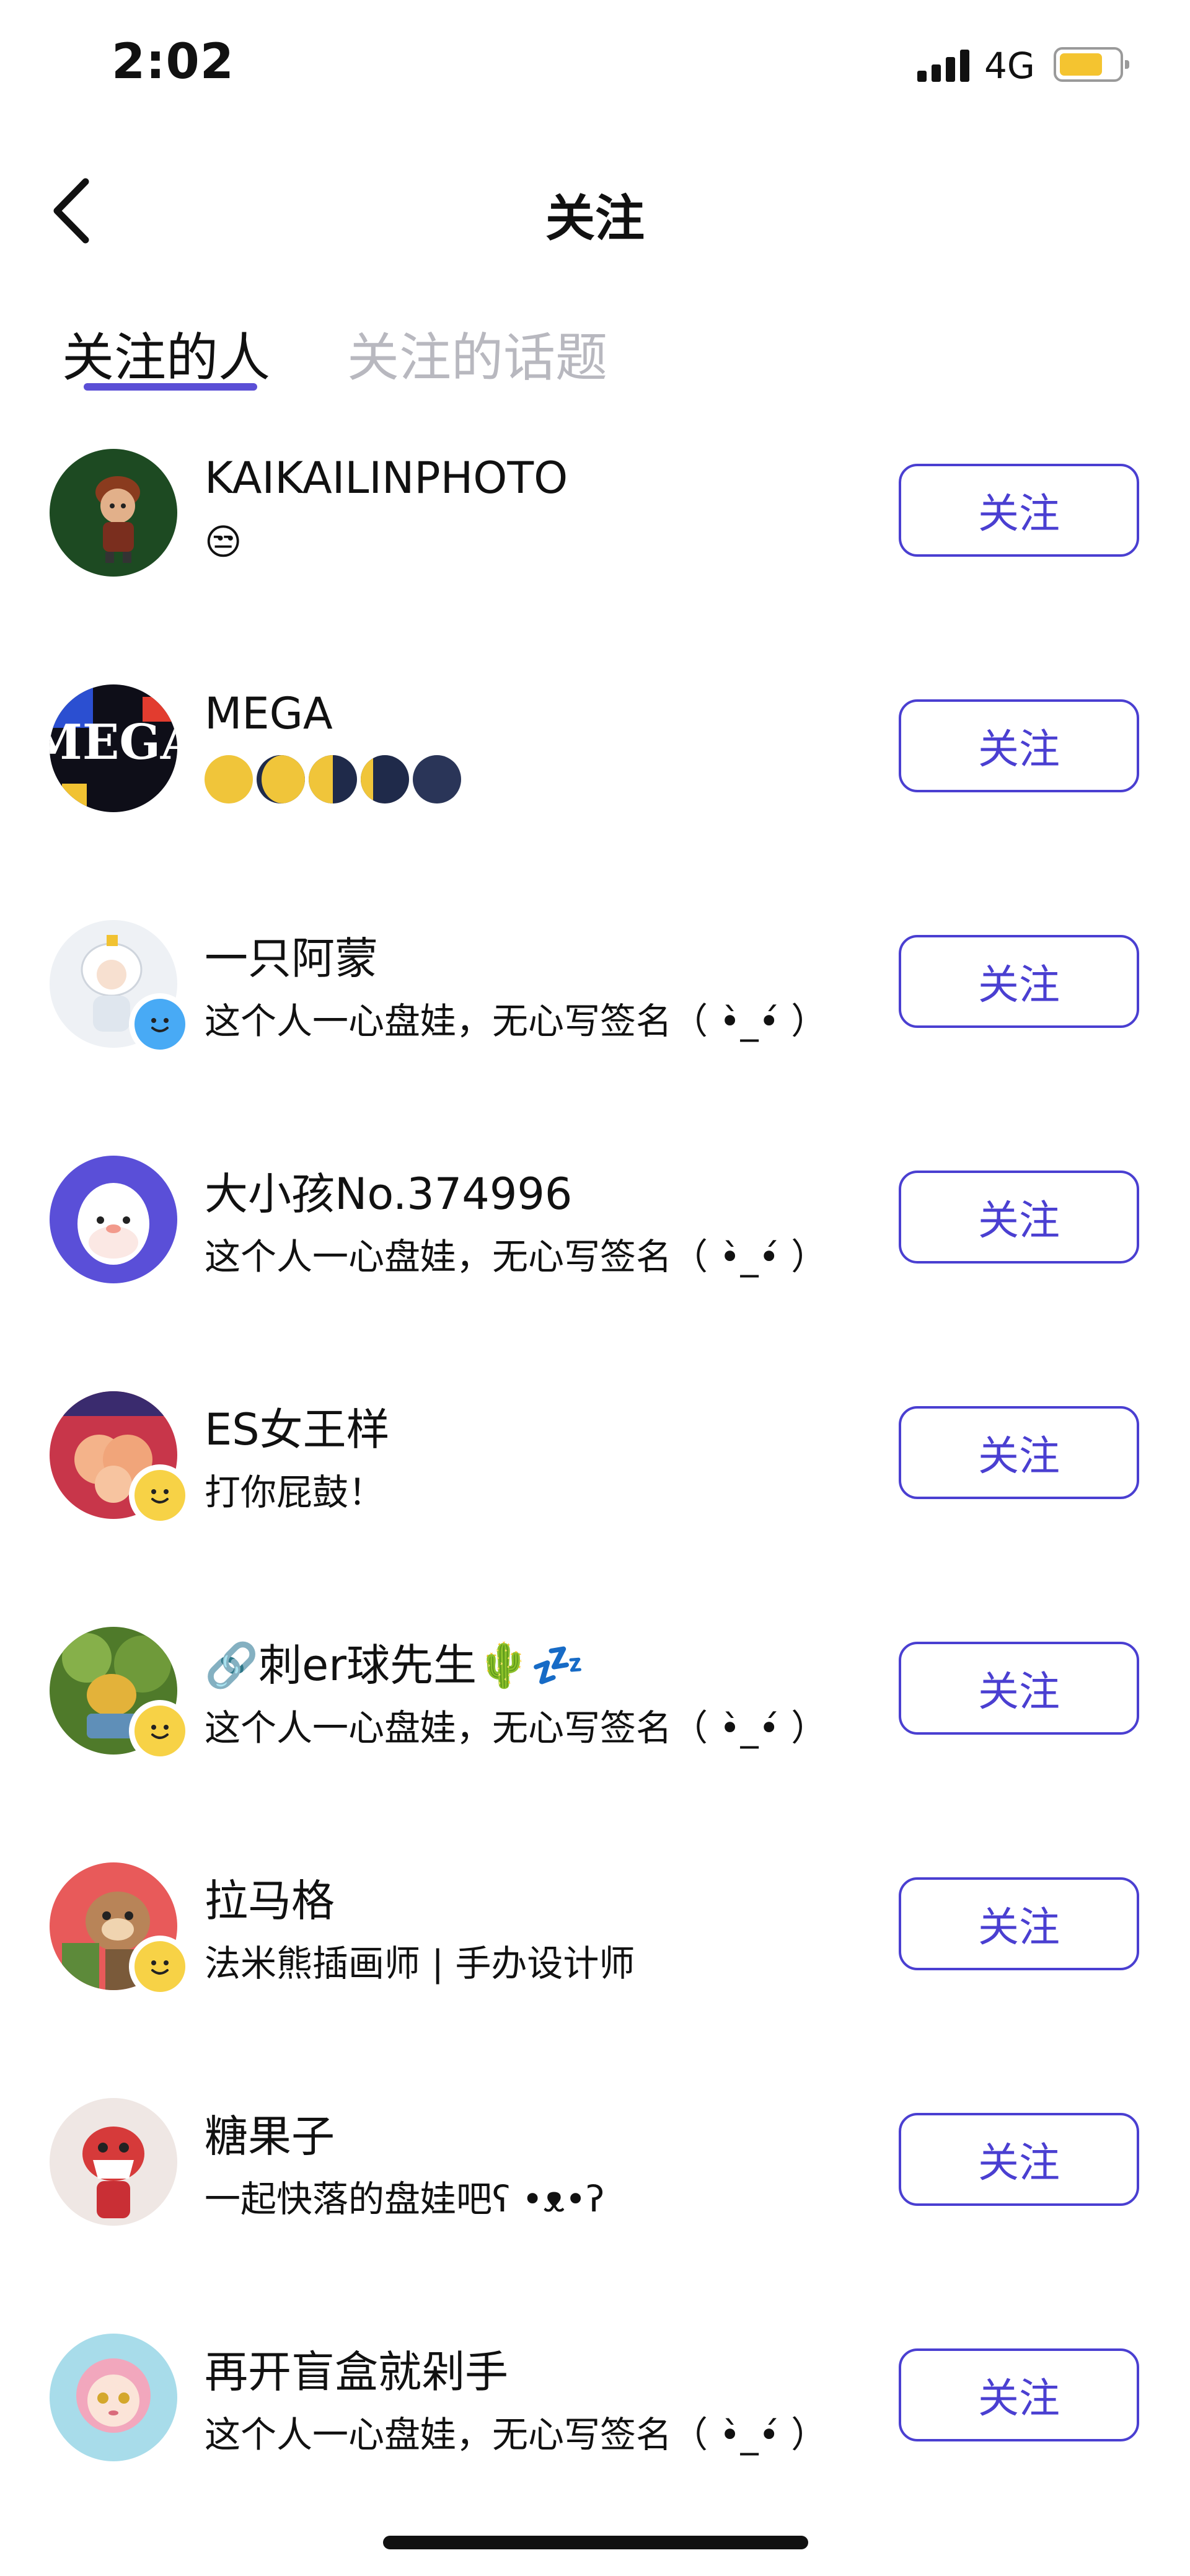 Image resolution: width=1190 pixels, height=2576 pixels. I want to click on user-signature: 打你屁鼓！, so click(295, 1492).